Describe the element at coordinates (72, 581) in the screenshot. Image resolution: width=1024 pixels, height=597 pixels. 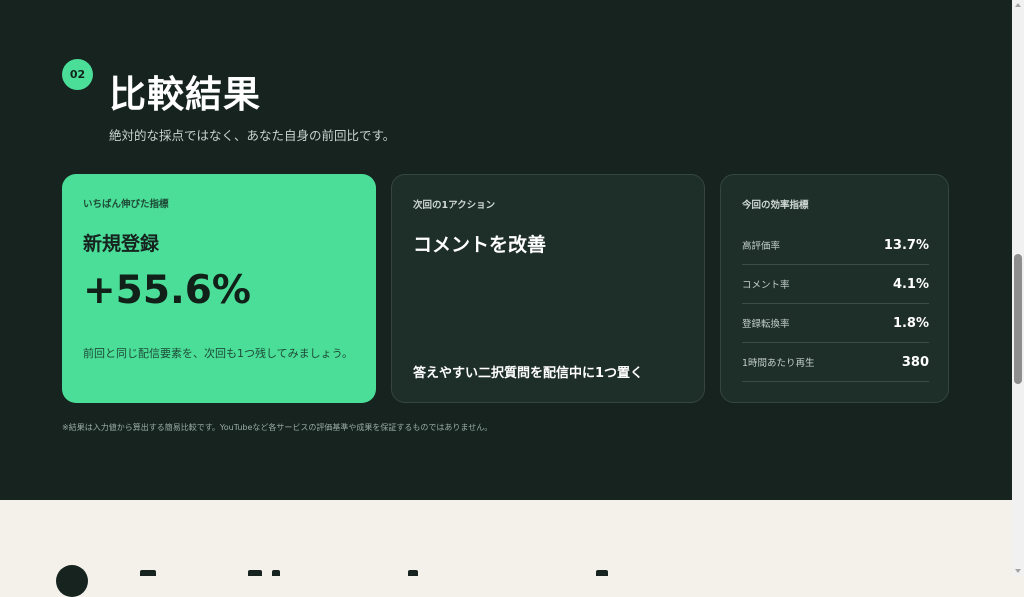
I see `next-section-badge` at that location.